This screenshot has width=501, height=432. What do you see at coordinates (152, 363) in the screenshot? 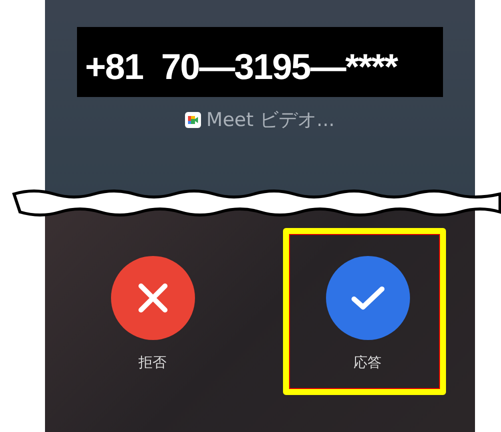
I see `action-label: 拒否` at bounding box center [152, 363].